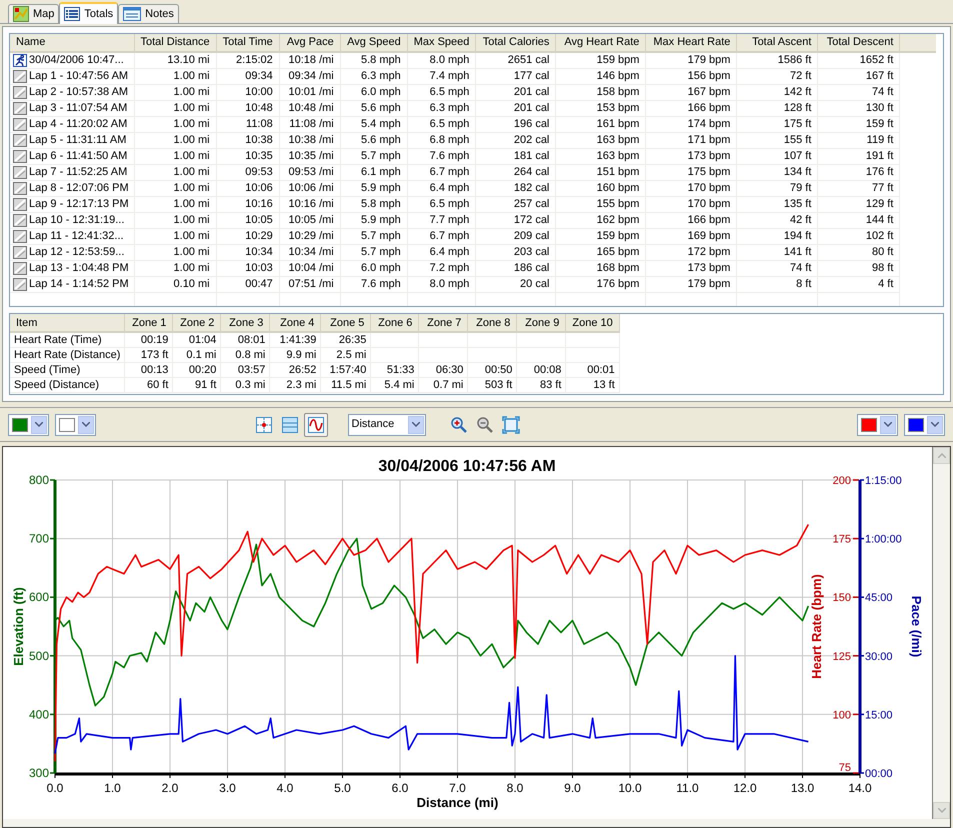 Image resolution: width=953 pixels, height=828 pixels. Describe the element at coordinates (175, 43) in the screenshot. I see `column-header: Total Distance` at that location.